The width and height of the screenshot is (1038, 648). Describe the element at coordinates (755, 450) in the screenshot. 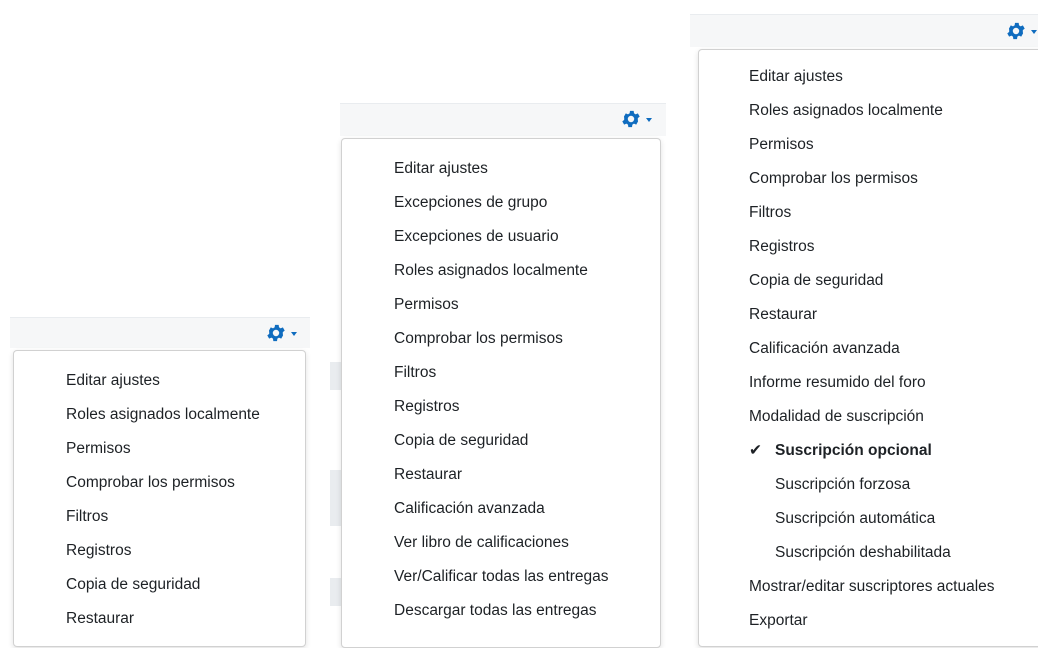

I see `checkmark-icon: ✔` at that location.